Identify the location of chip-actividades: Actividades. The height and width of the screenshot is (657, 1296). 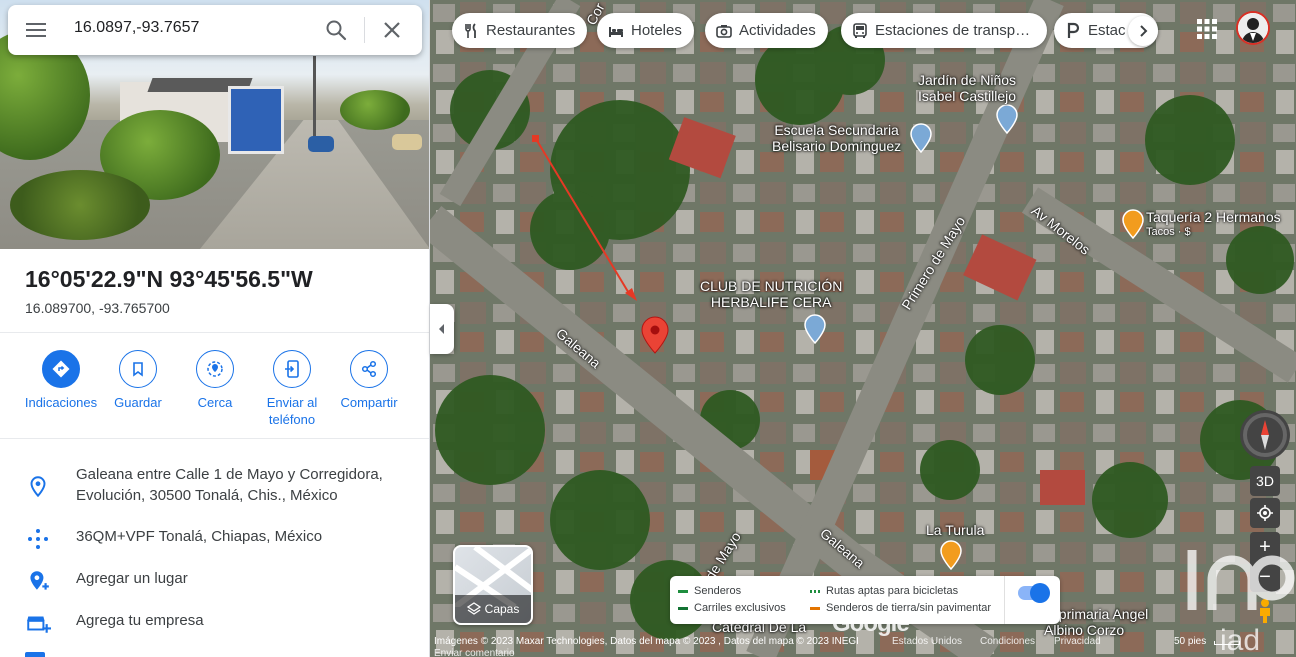
(766, 30).